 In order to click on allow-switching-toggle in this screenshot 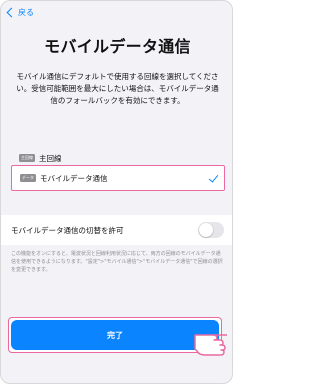, I will do `click(211, 230)`.